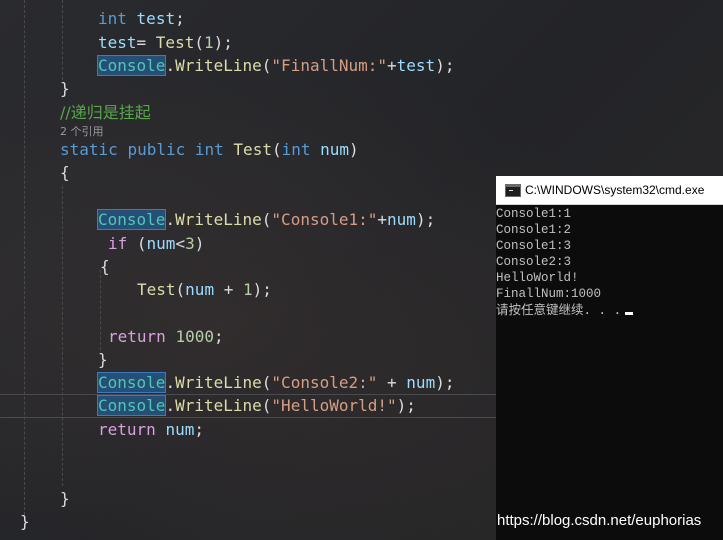 Image resolution: width=723 pixels, height=540 pixels. I want to click on code-line: if (num<3), so click(156, 244).